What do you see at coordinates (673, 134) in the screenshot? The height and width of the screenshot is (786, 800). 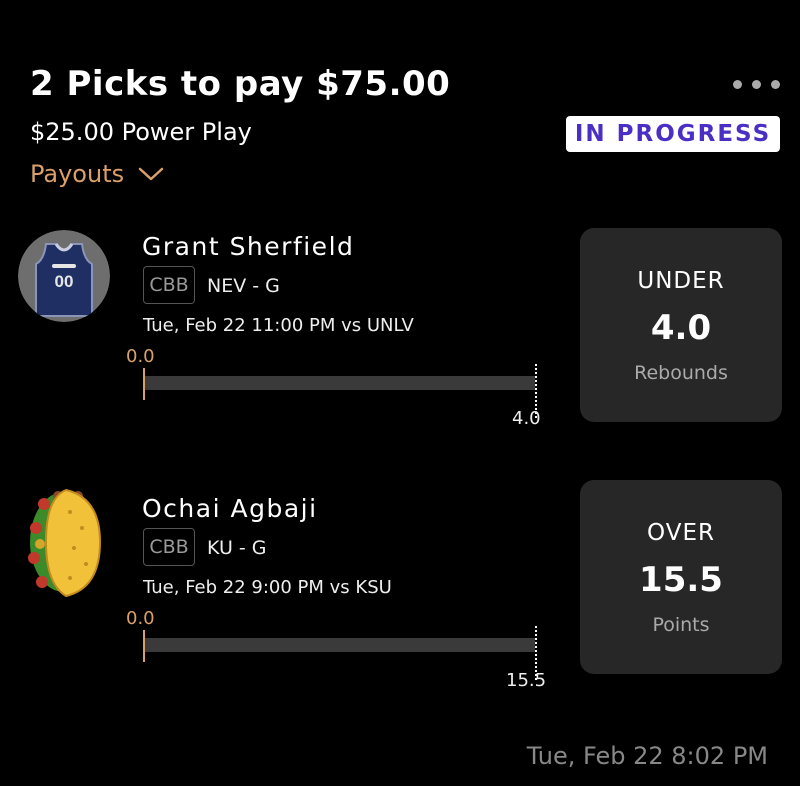 I see `status-badge: IN PROGRESS` at bounding box center [673, 134].